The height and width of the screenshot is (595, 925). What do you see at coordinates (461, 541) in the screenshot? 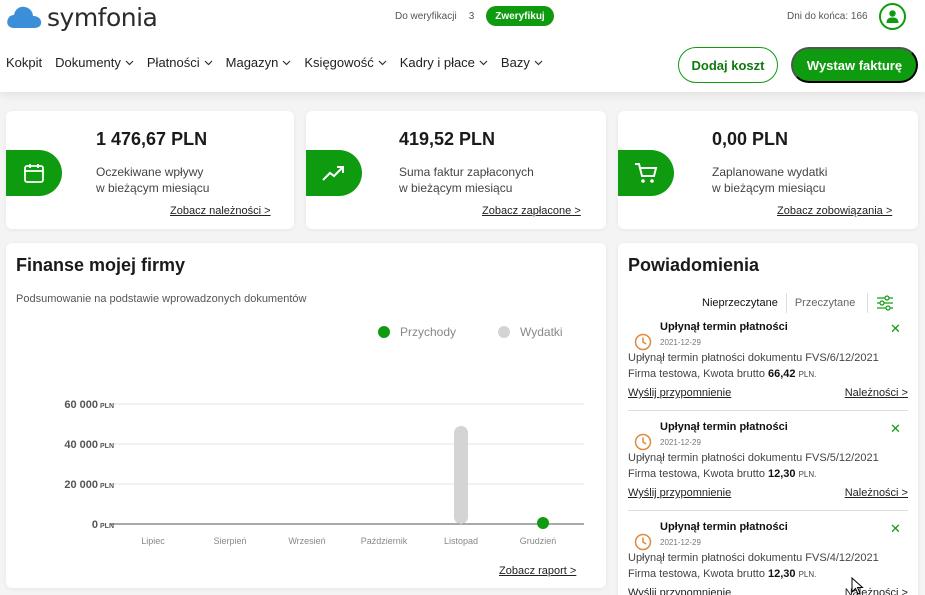
I see `x-tick-label: Listopad` at bounding box center [461, 541].